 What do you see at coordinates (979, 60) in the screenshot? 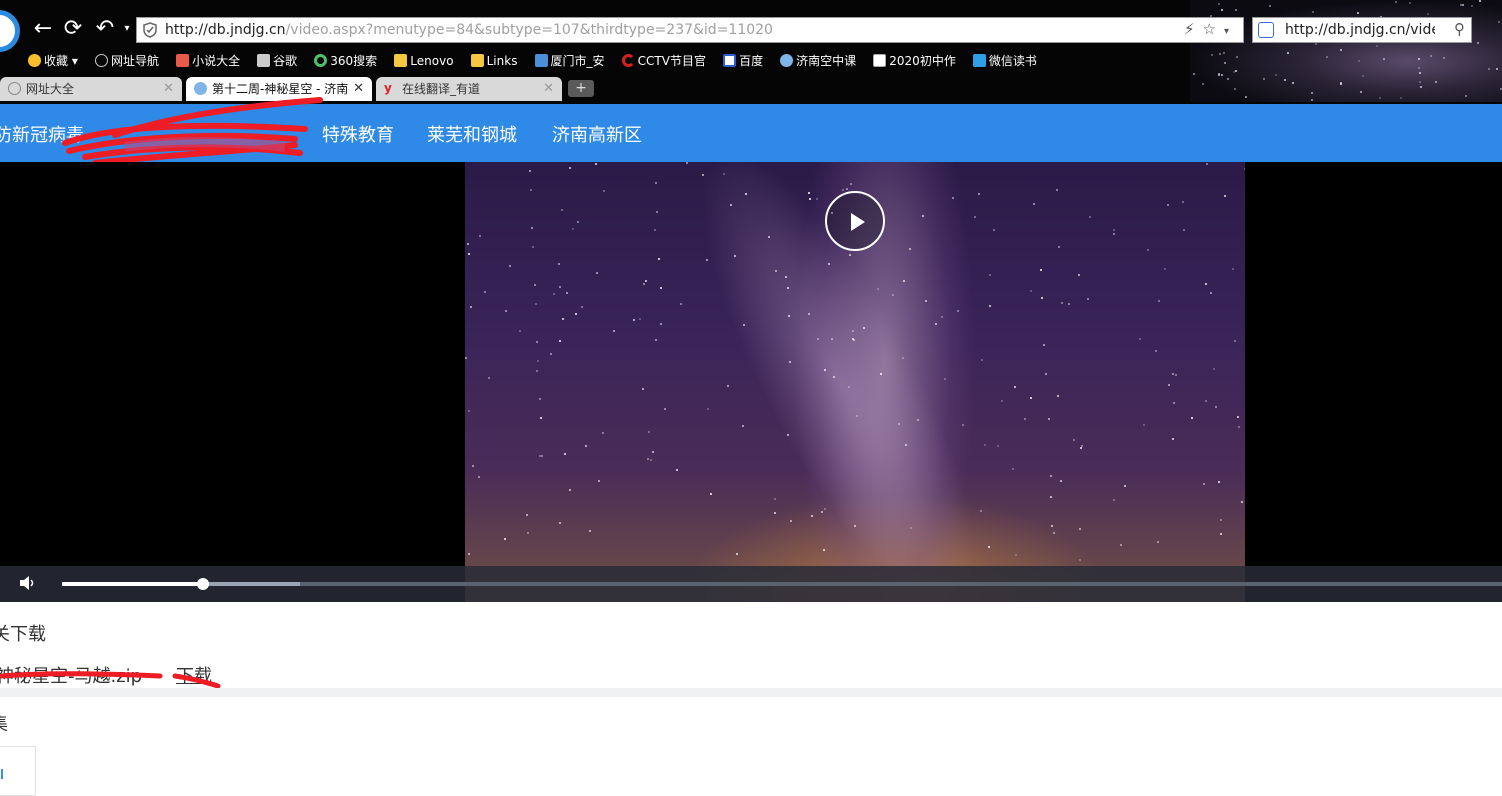
I see `wechat-reading-icon` at bounding box center [979, 60].